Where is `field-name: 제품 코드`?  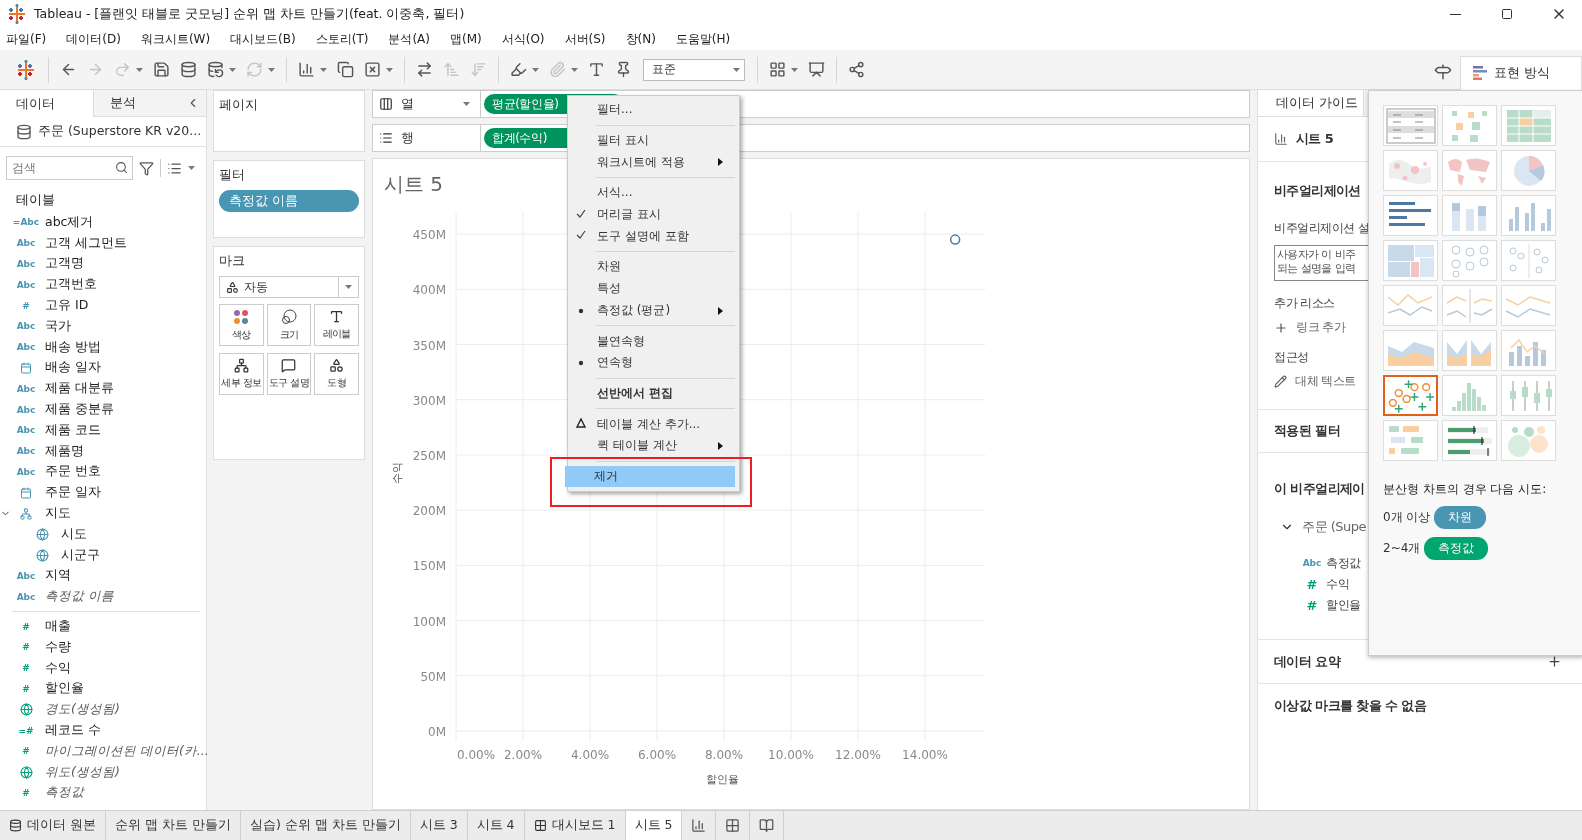 field-name: 제품 코드 is located at coordinates (73, 430).